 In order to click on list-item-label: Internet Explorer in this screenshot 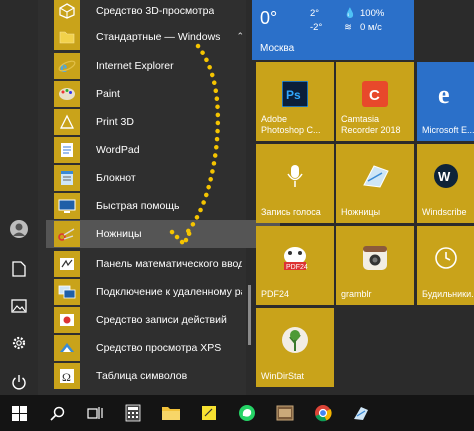, I will do `click(135, 66)`.